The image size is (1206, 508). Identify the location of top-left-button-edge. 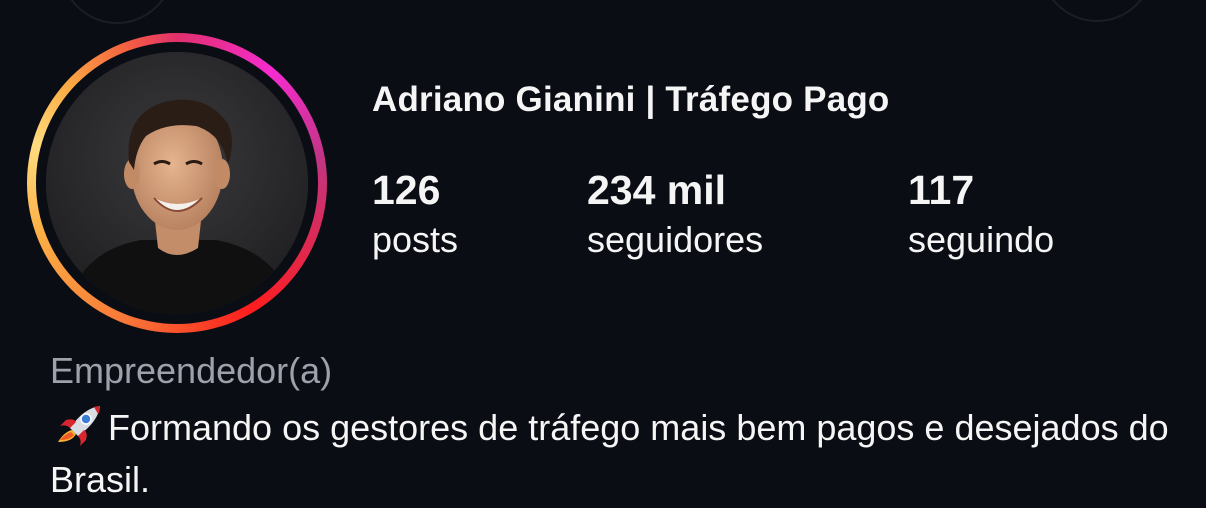
(117, 12).